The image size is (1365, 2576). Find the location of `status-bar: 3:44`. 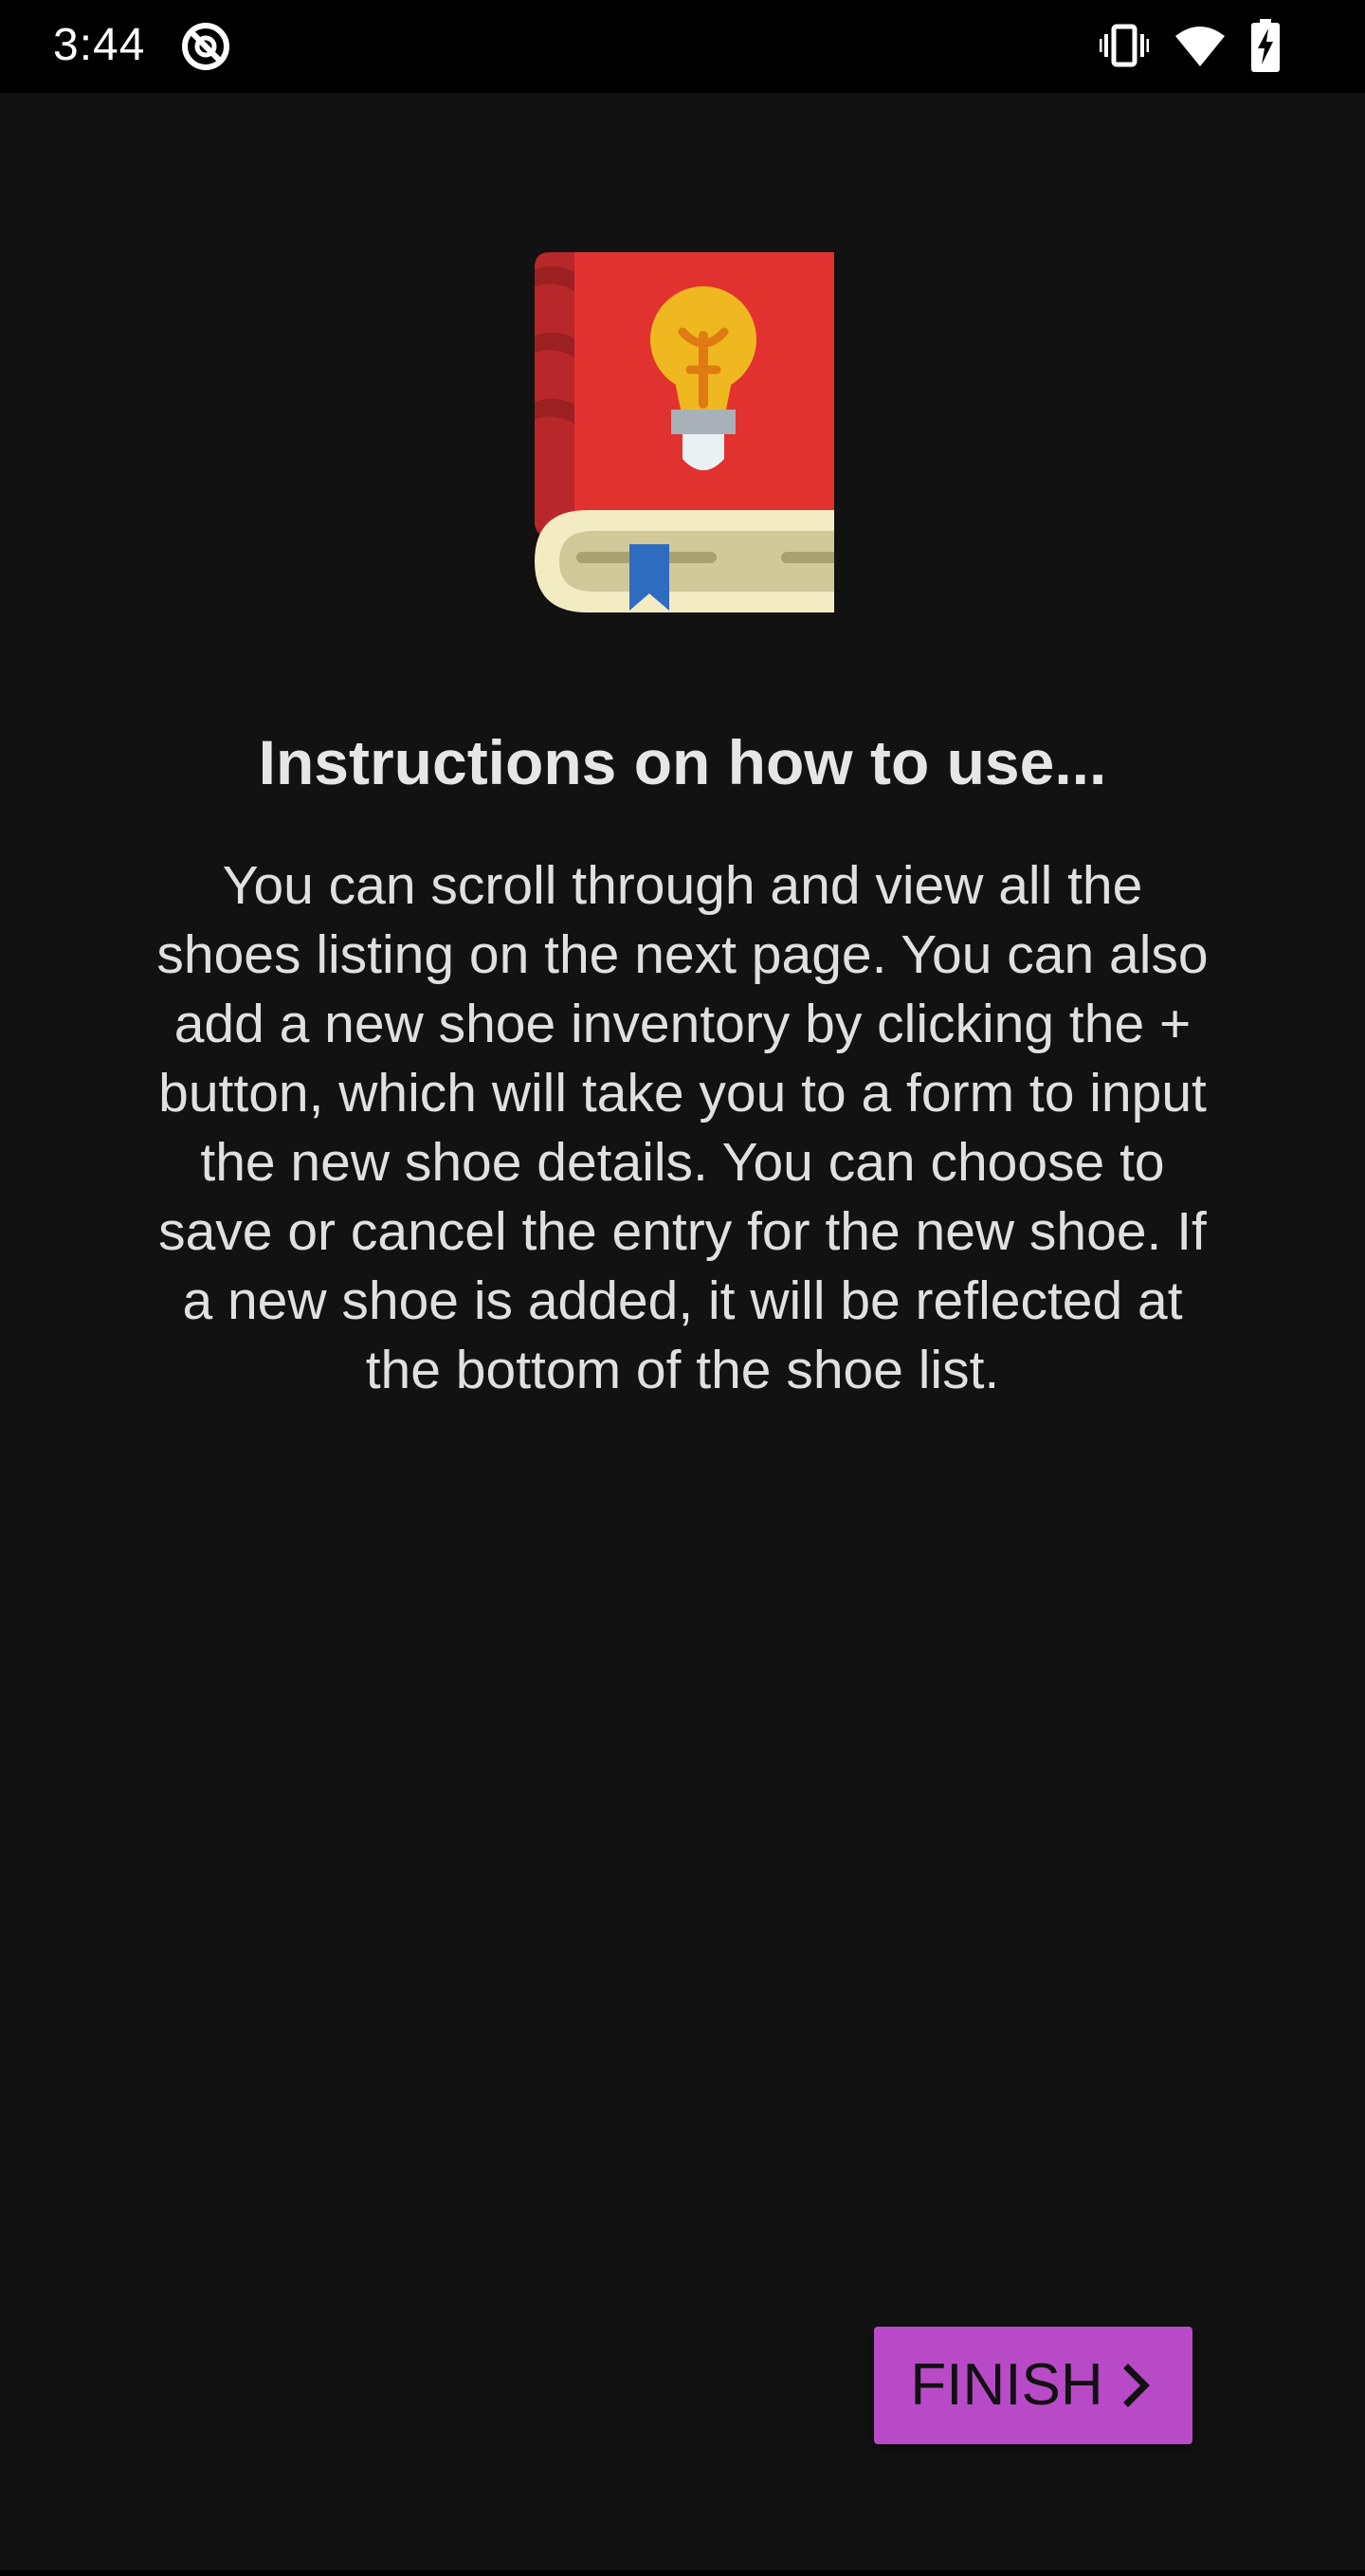

status-bar: 3:44 is located at coordinates (682, 46).